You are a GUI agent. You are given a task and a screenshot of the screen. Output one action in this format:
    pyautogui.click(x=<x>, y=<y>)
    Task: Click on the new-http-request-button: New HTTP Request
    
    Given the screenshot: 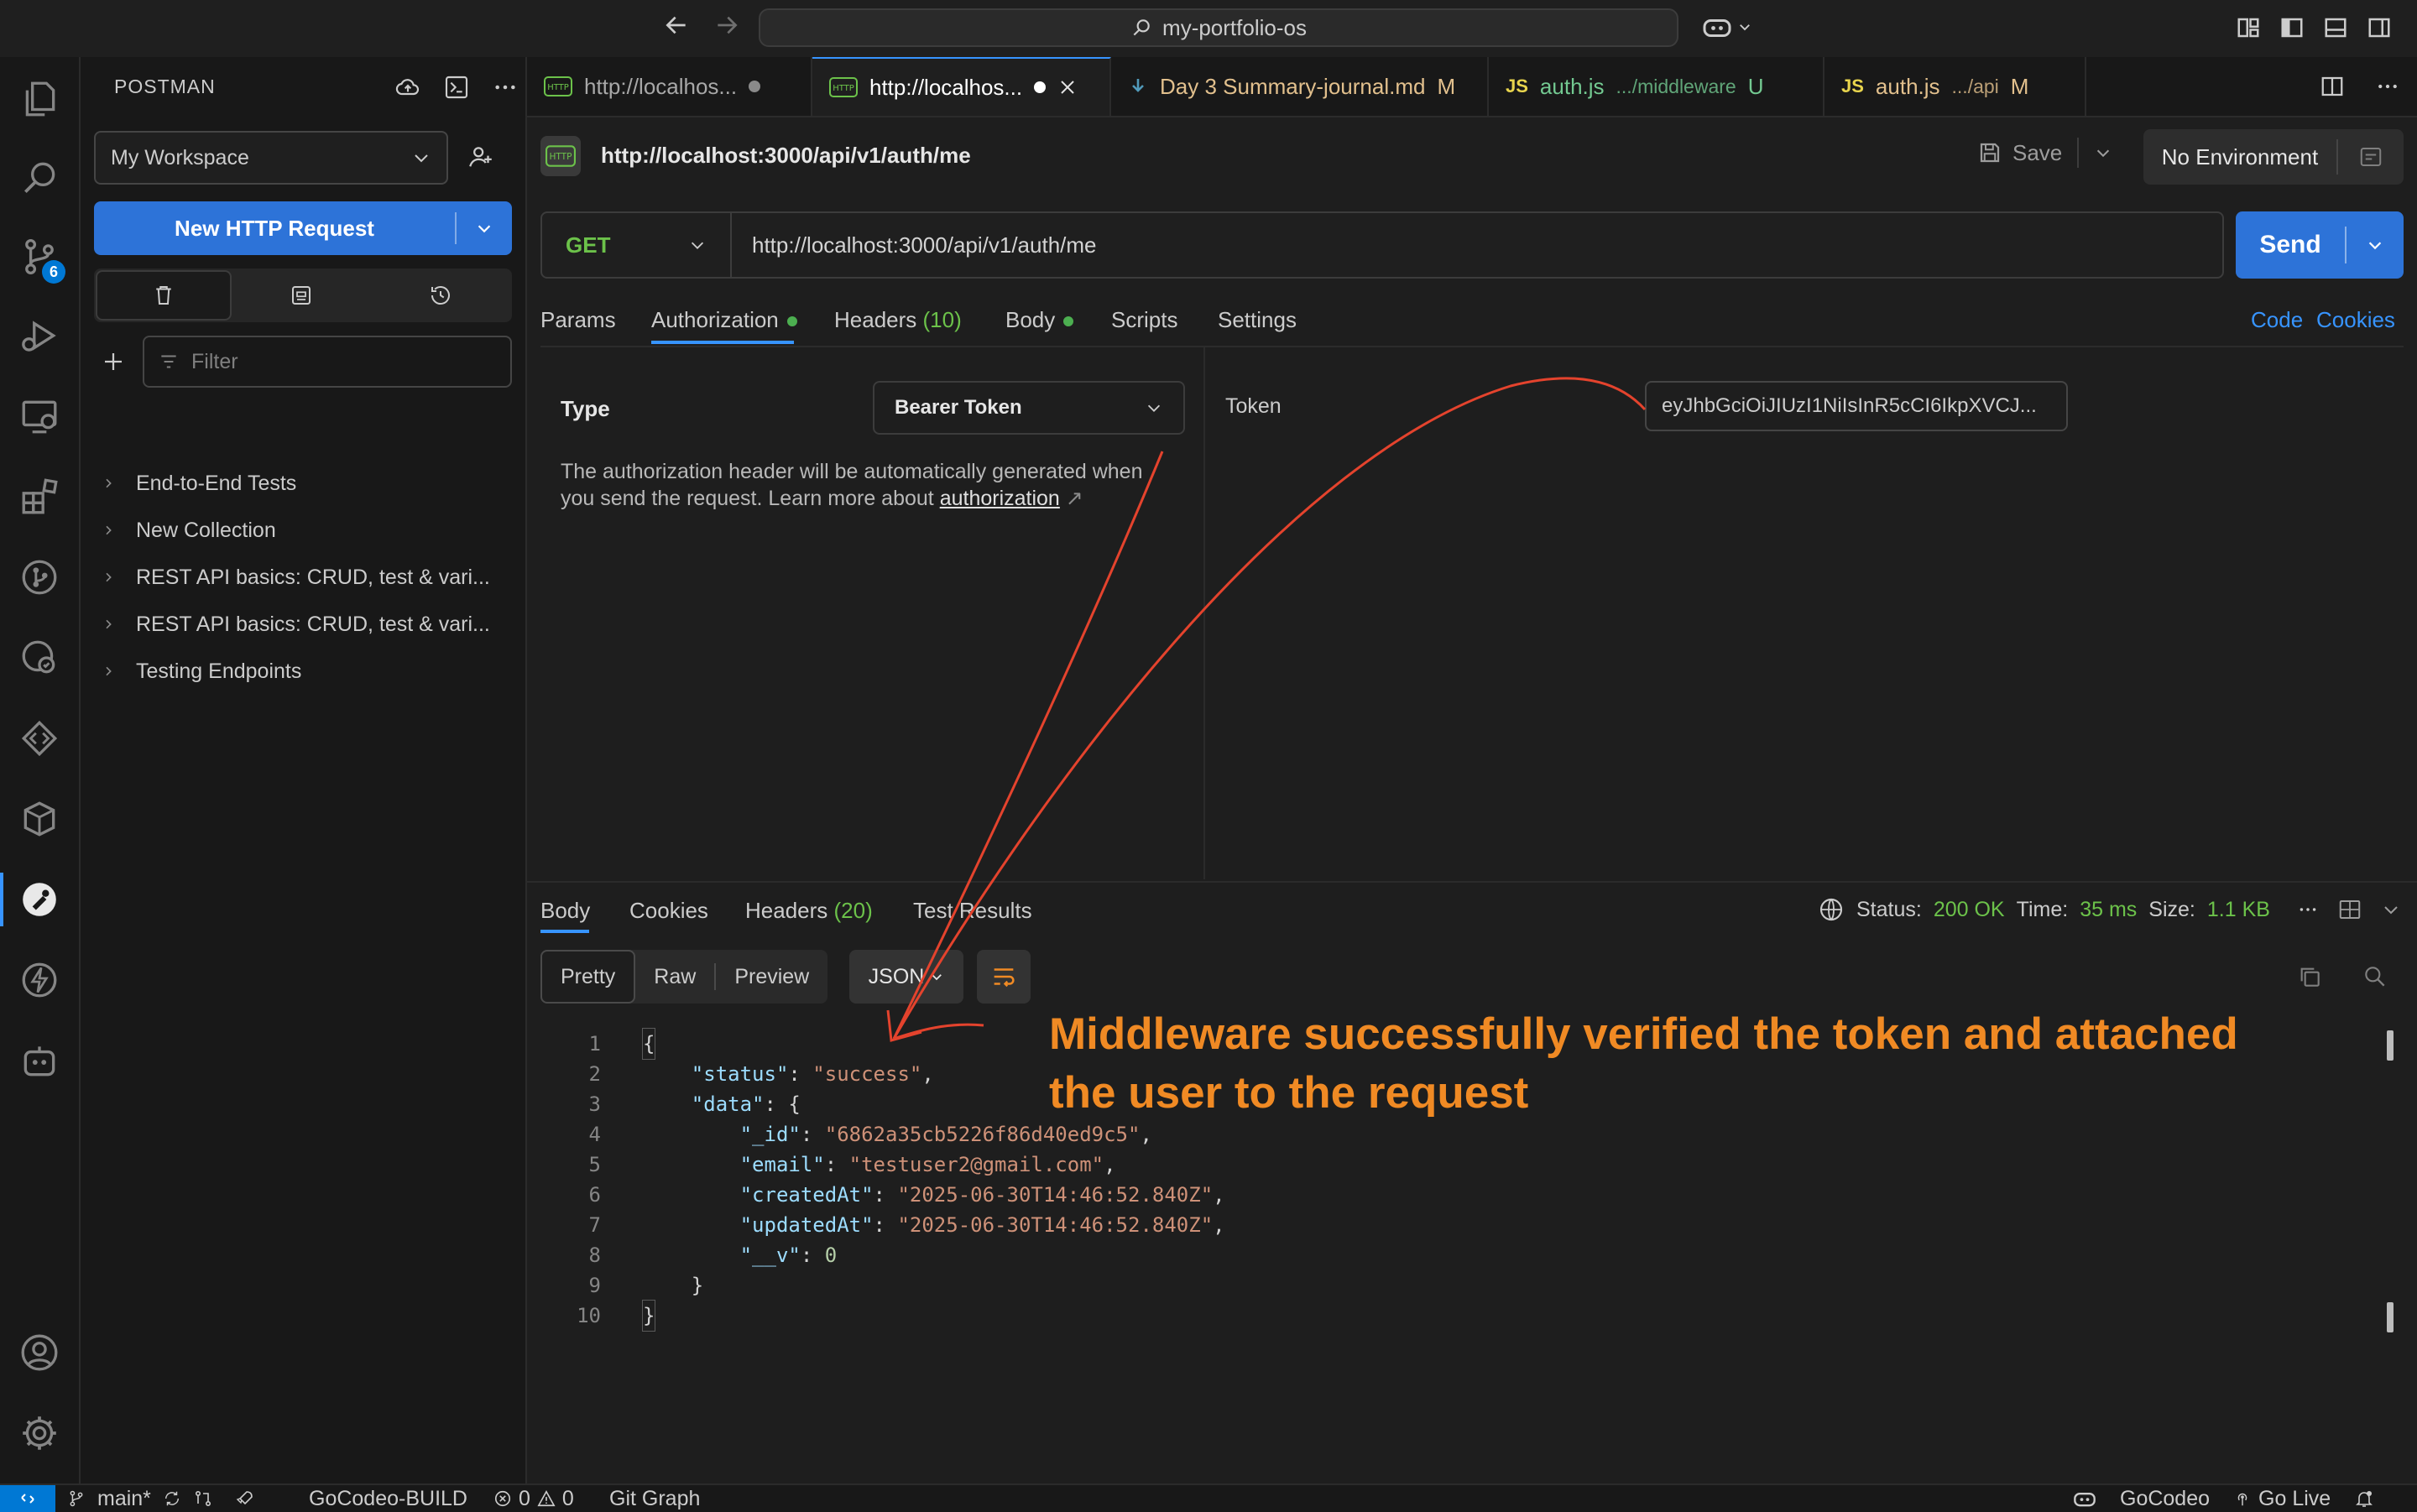 What is the action you would take?
    pyautogui.click(x=303, y=228)
    